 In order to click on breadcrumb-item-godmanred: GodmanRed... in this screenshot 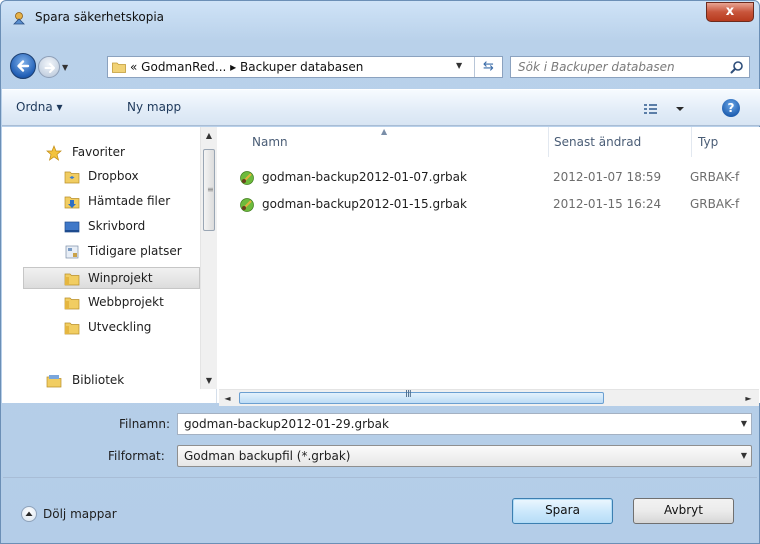, I will do `click(183, 67)`.